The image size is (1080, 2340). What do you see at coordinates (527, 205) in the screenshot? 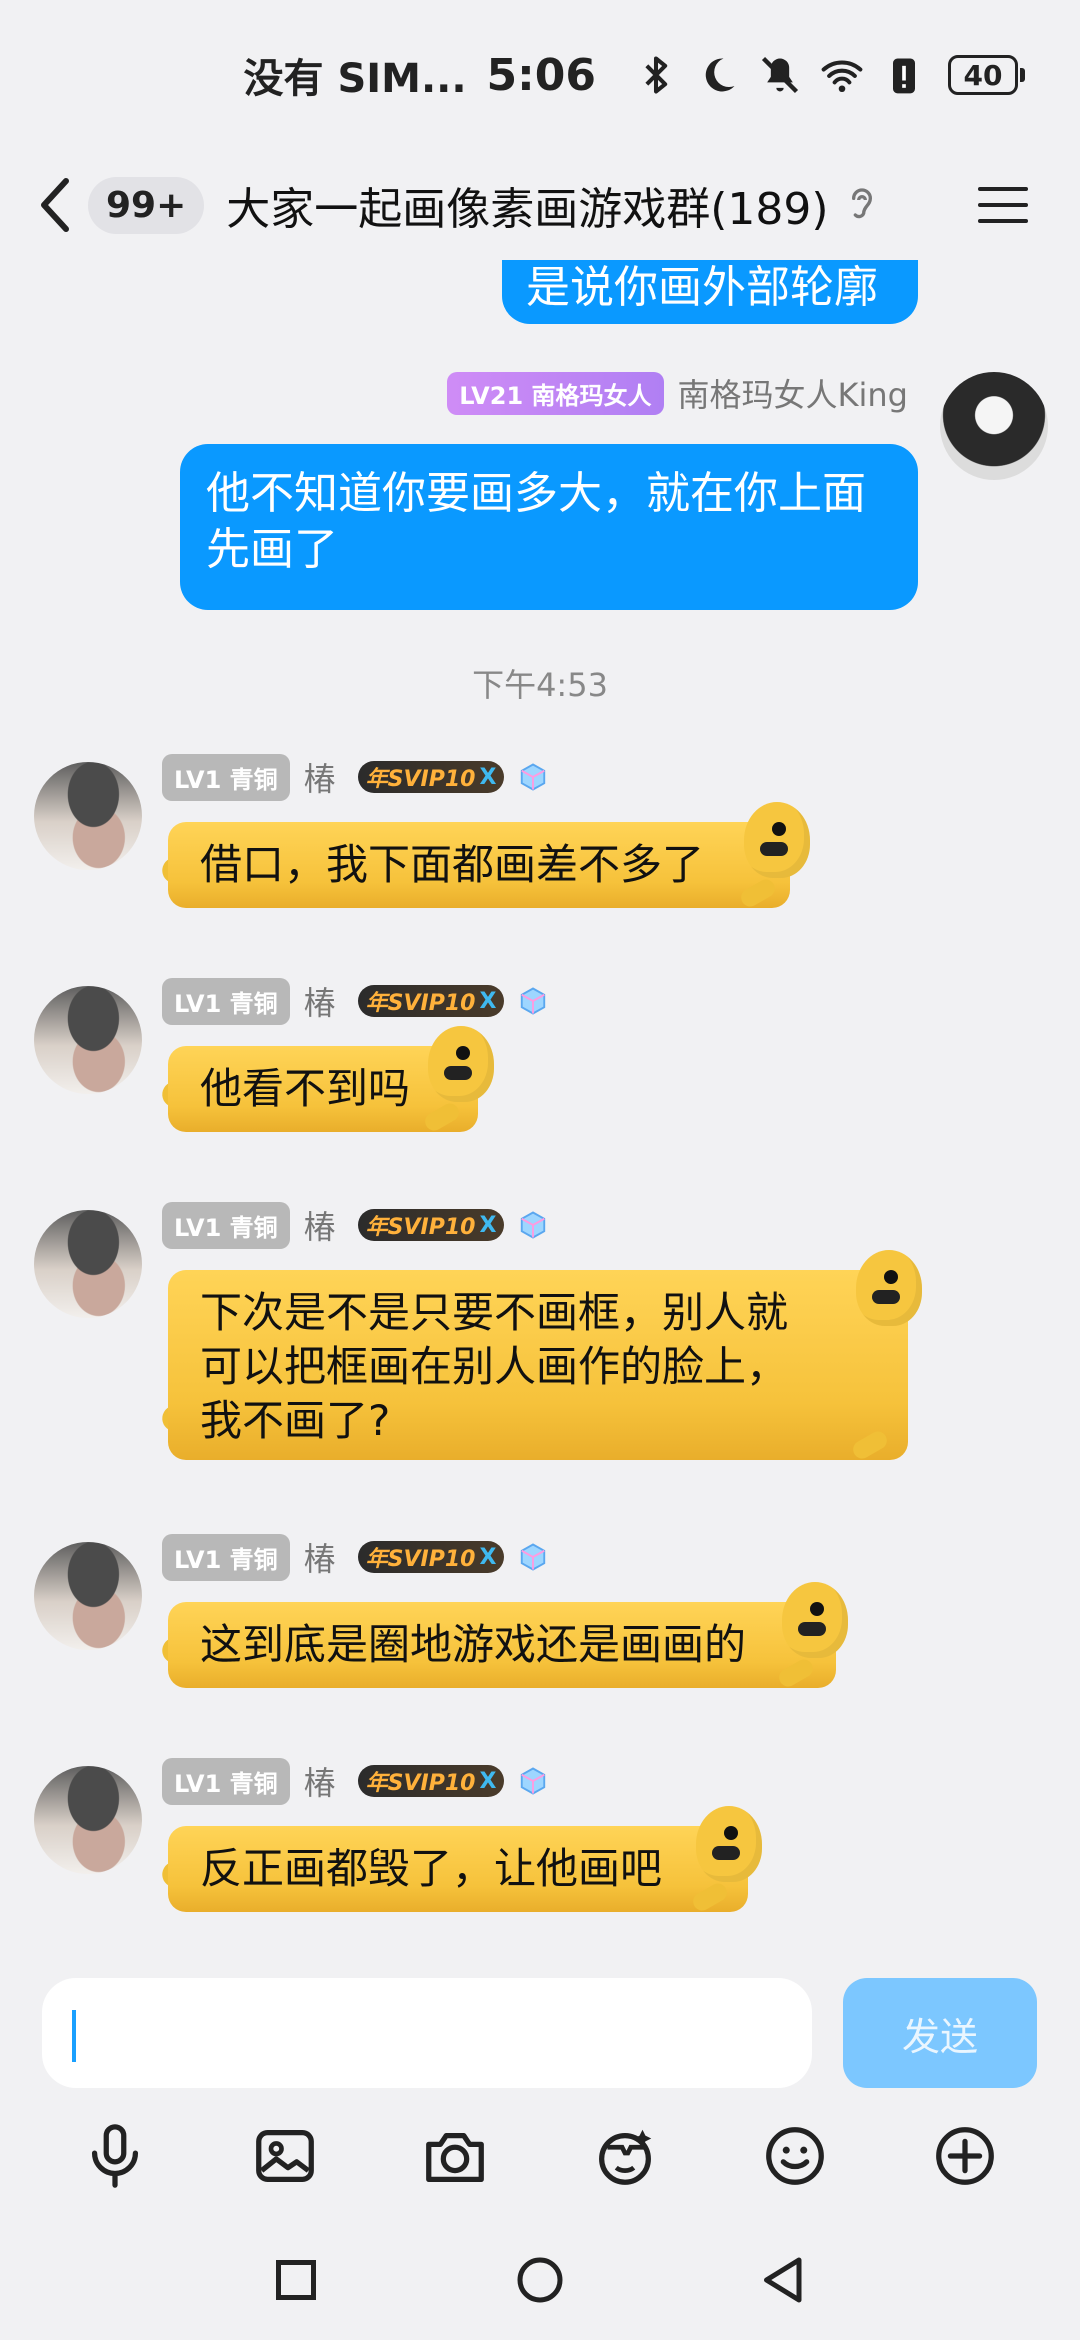
I see `group-title: 大家一起画像素画游戏群(189)` at bounding box center [527, 205].